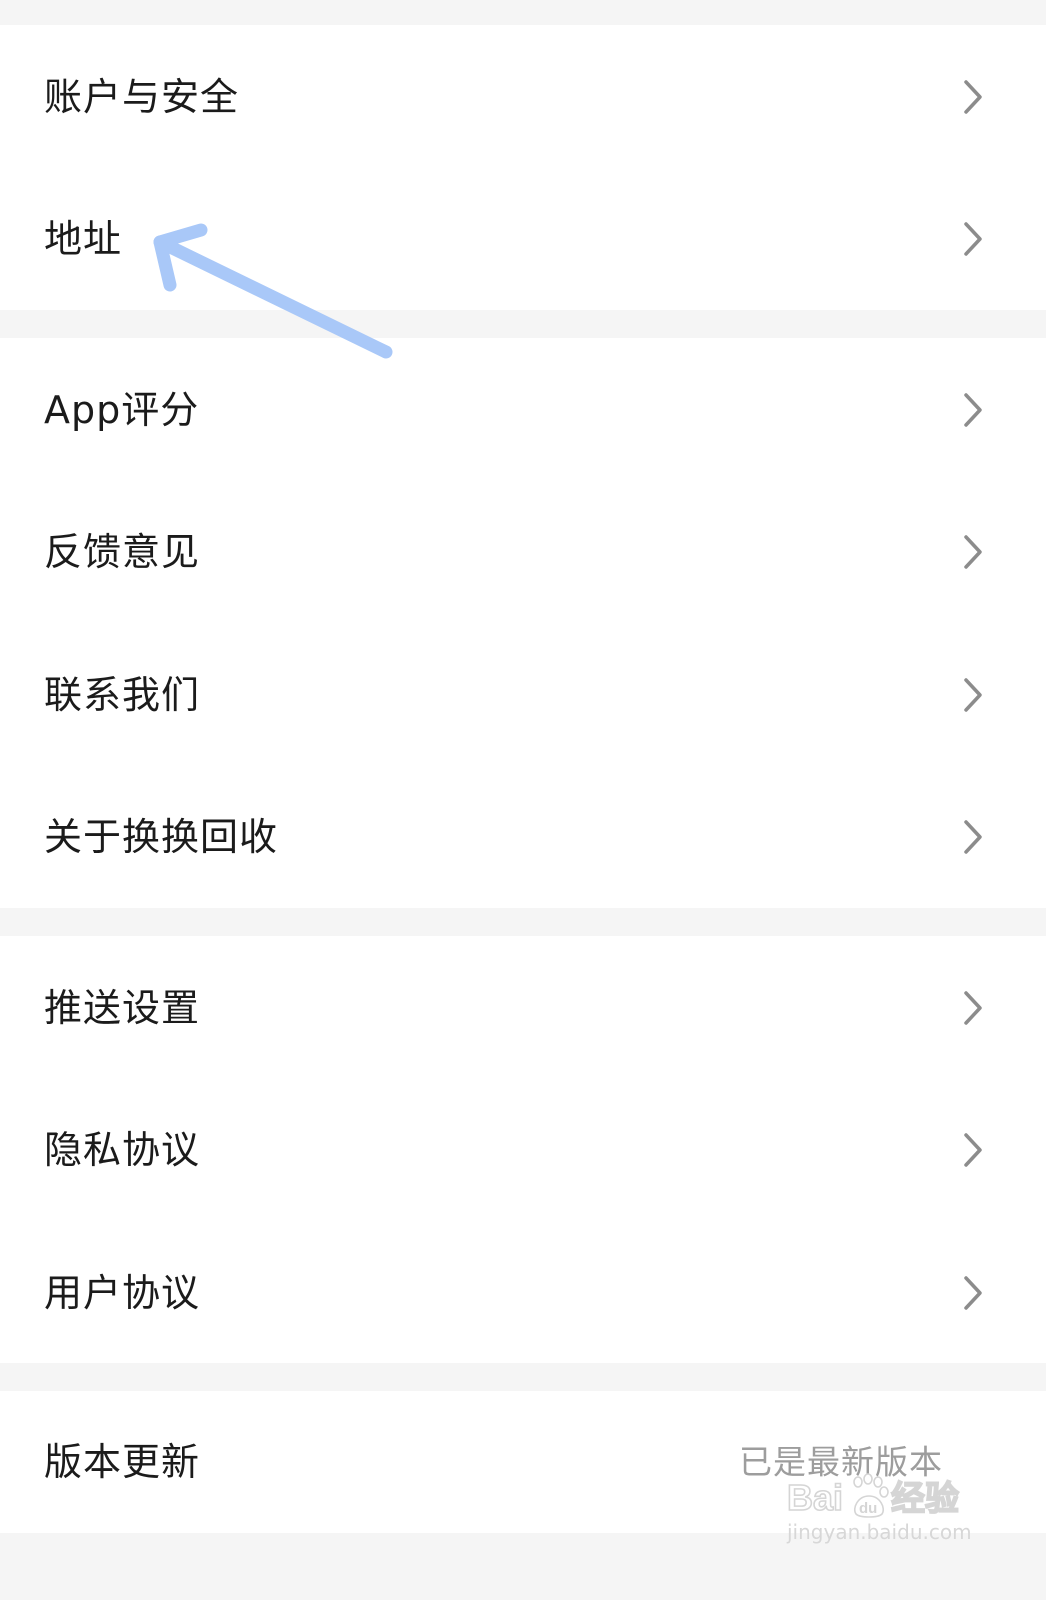 The width and height of the screenshot is (1046, 1600). I want to click on settings-row-label: 地址, so click(83, 238).